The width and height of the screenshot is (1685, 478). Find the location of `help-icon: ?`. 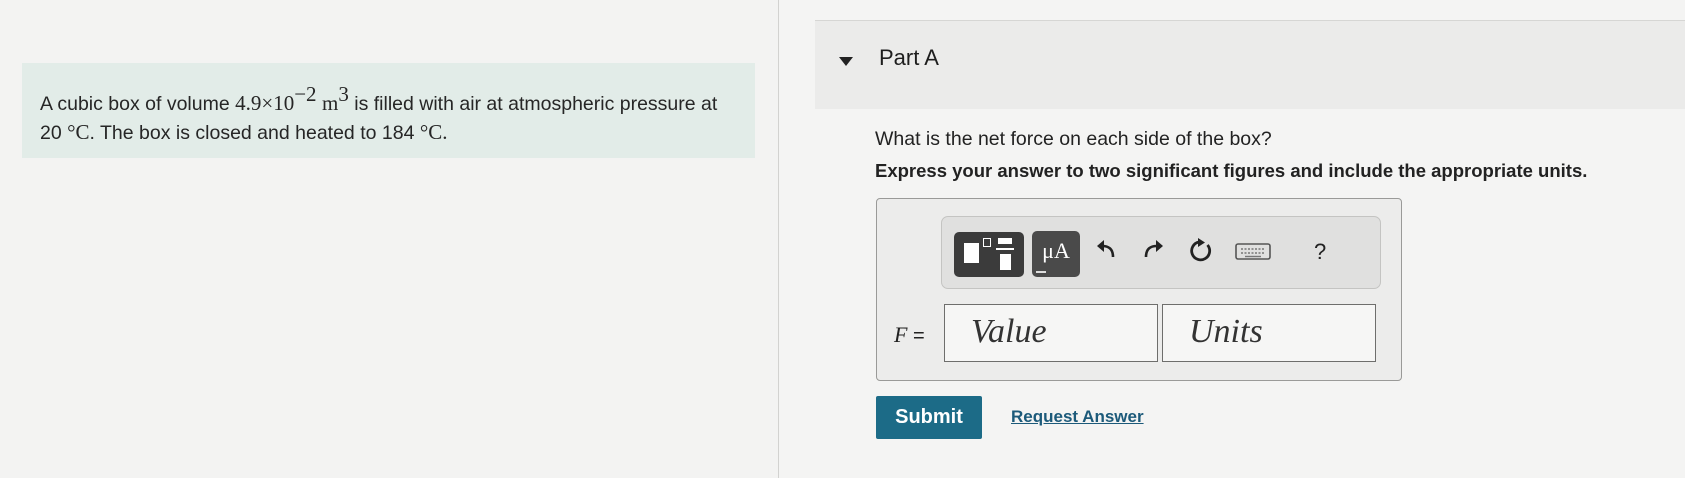

help-icon: ? is located at coordinates (1320, 252).